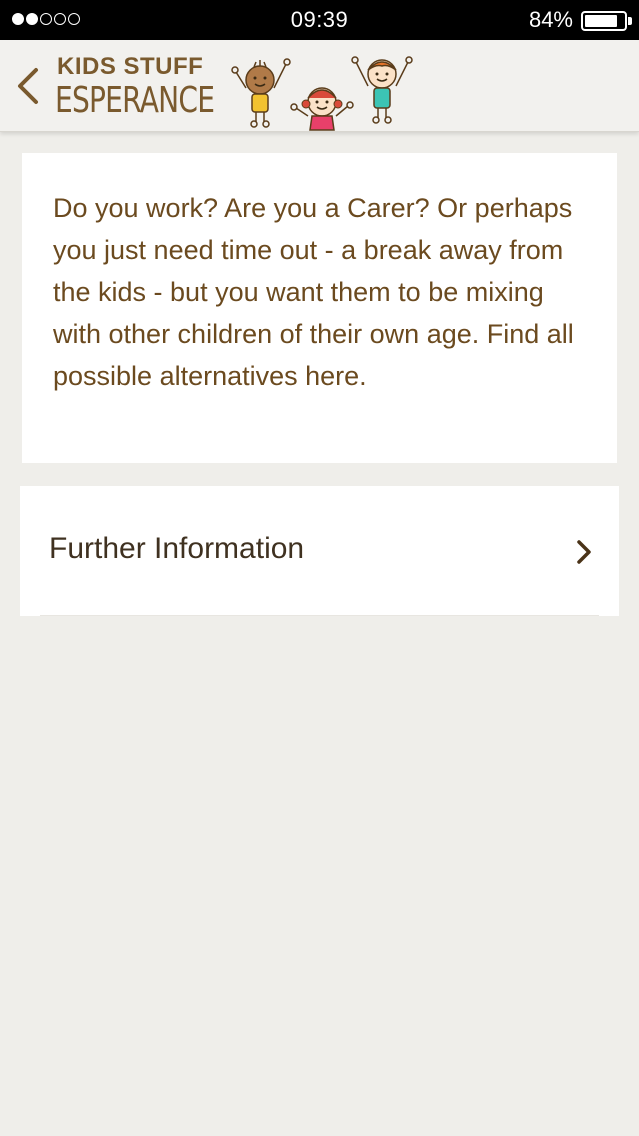 Image resolution: width=639 pixels, height=1136 pixels. I want to click on further-information-label: Further Information, so click(177, 548).